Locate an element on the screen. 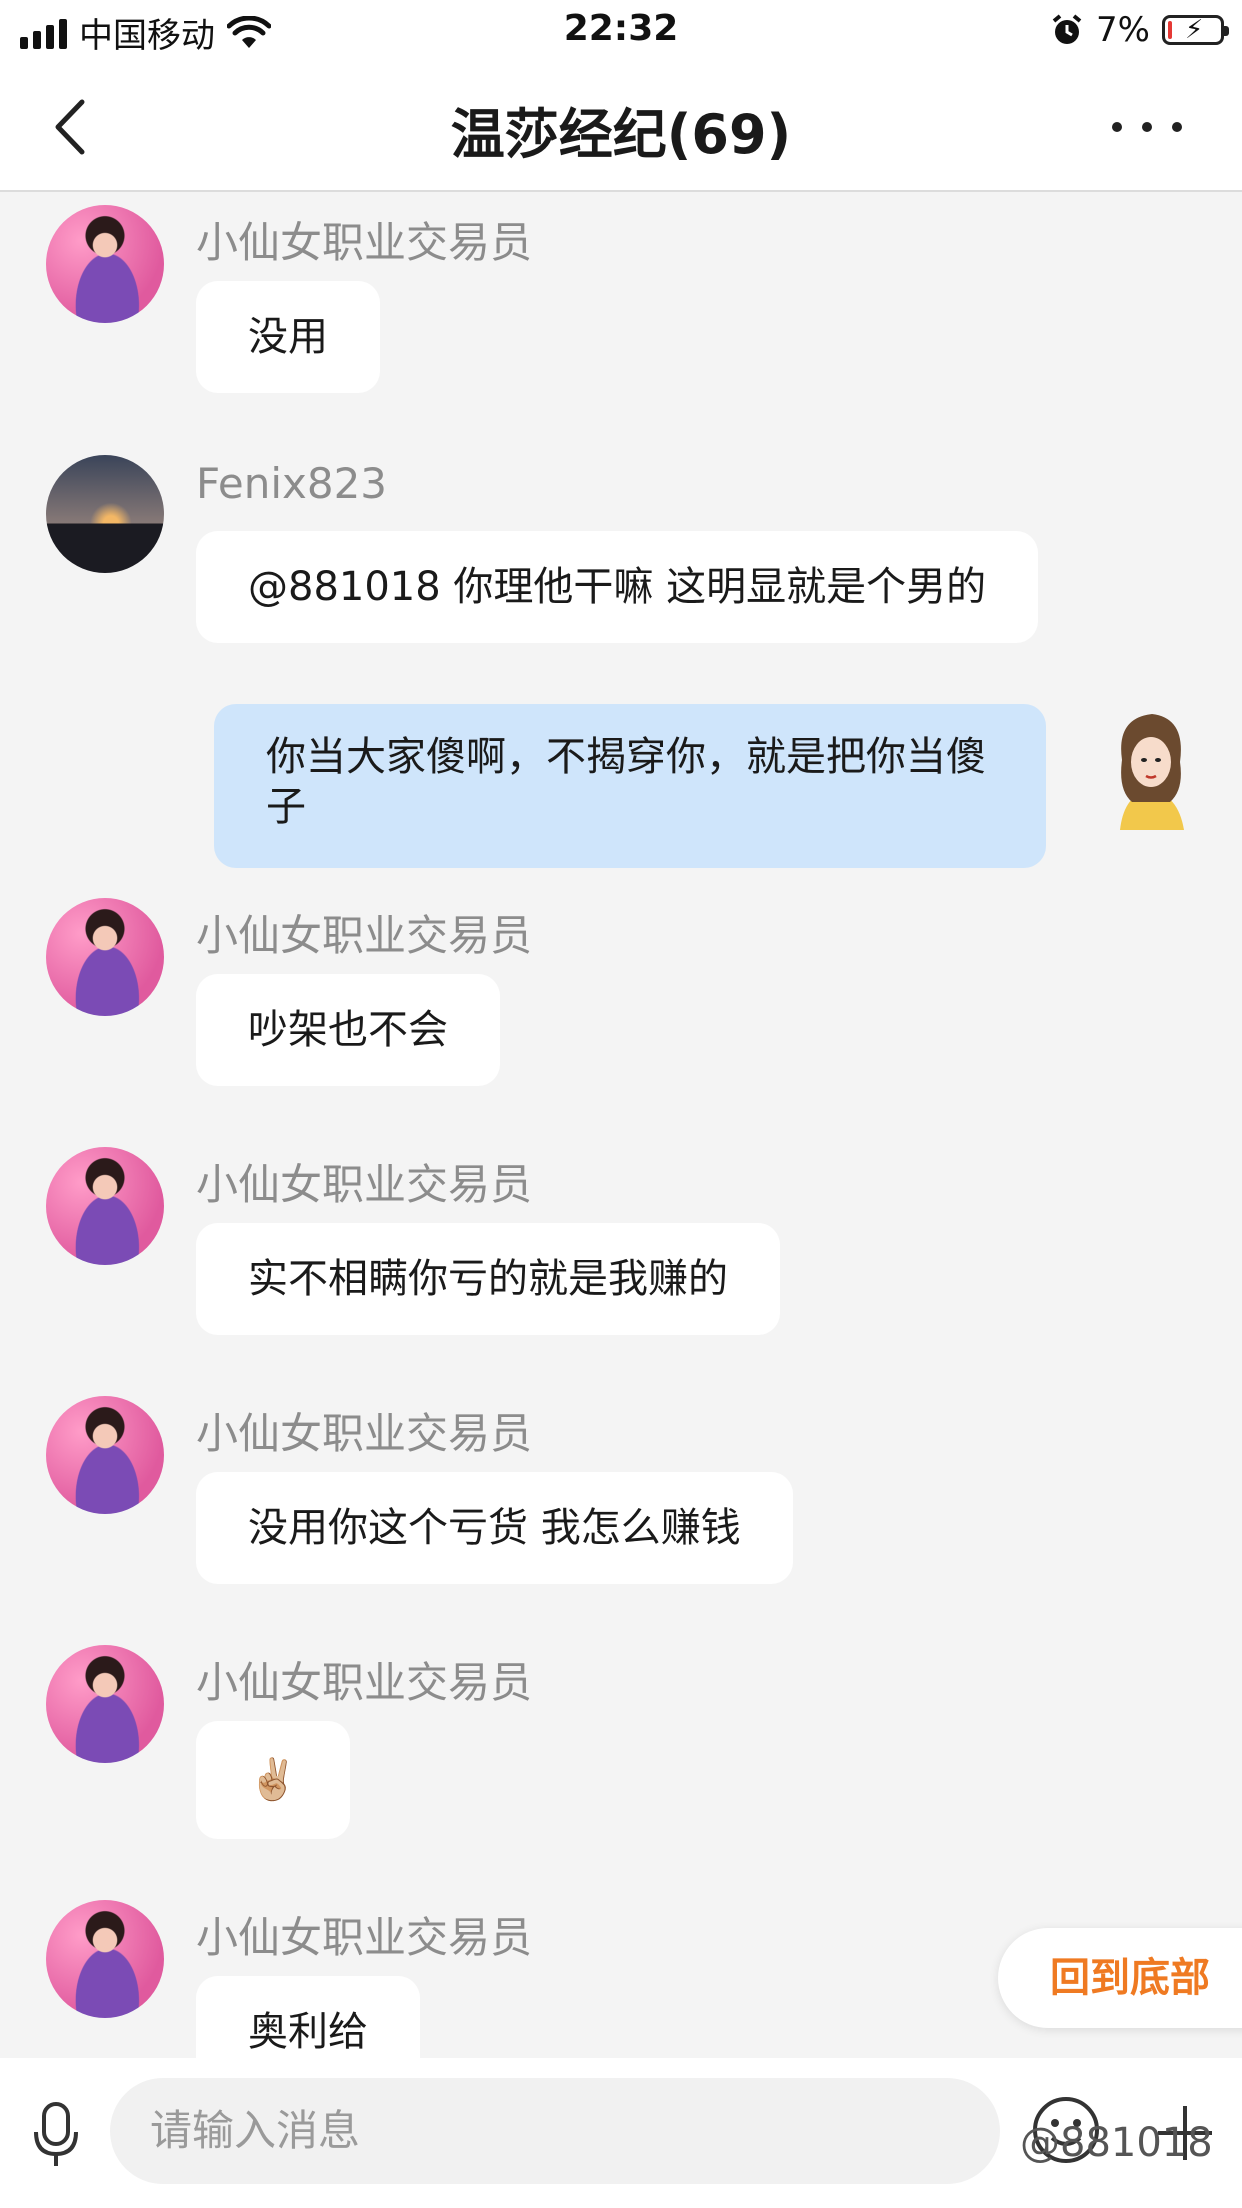  self-avatar is located at coordinates (1150, 768).